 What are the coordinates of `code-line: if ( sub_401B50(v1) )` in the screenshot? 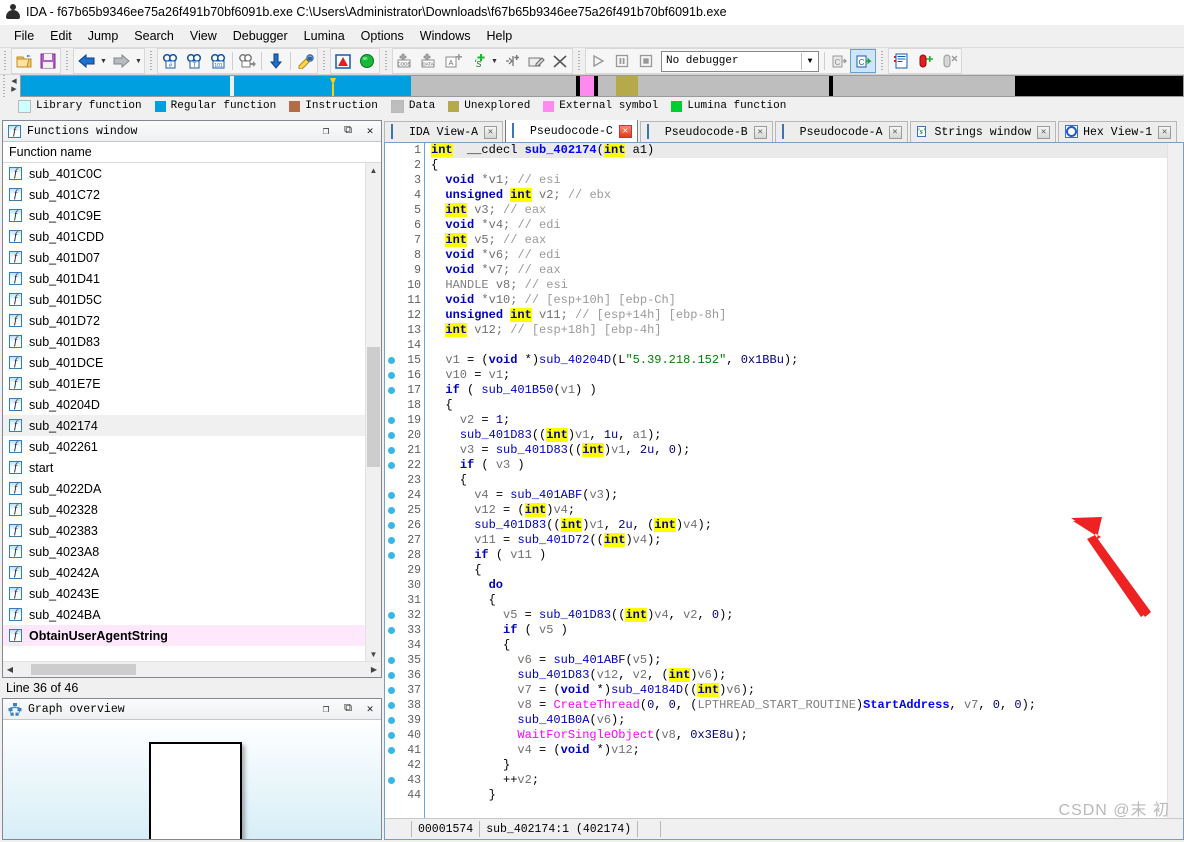 It's located at (799, 390).